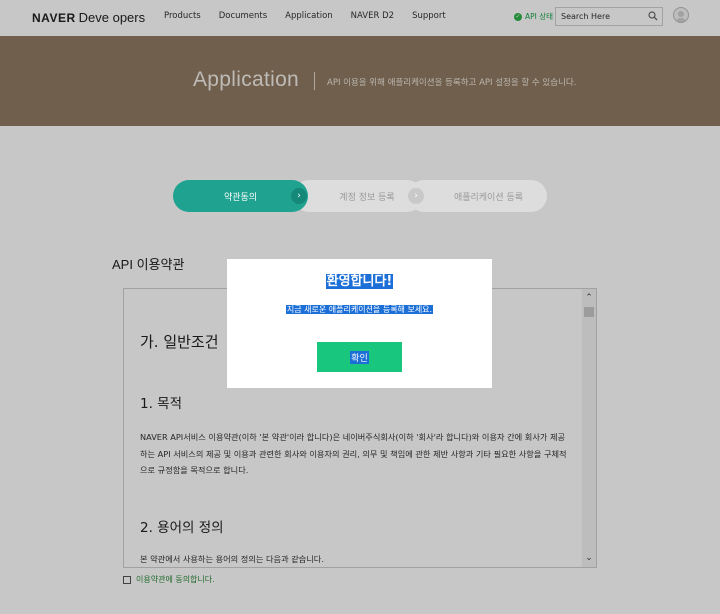  I want to click on confirm-button-label: 확인, so click(359, 357).